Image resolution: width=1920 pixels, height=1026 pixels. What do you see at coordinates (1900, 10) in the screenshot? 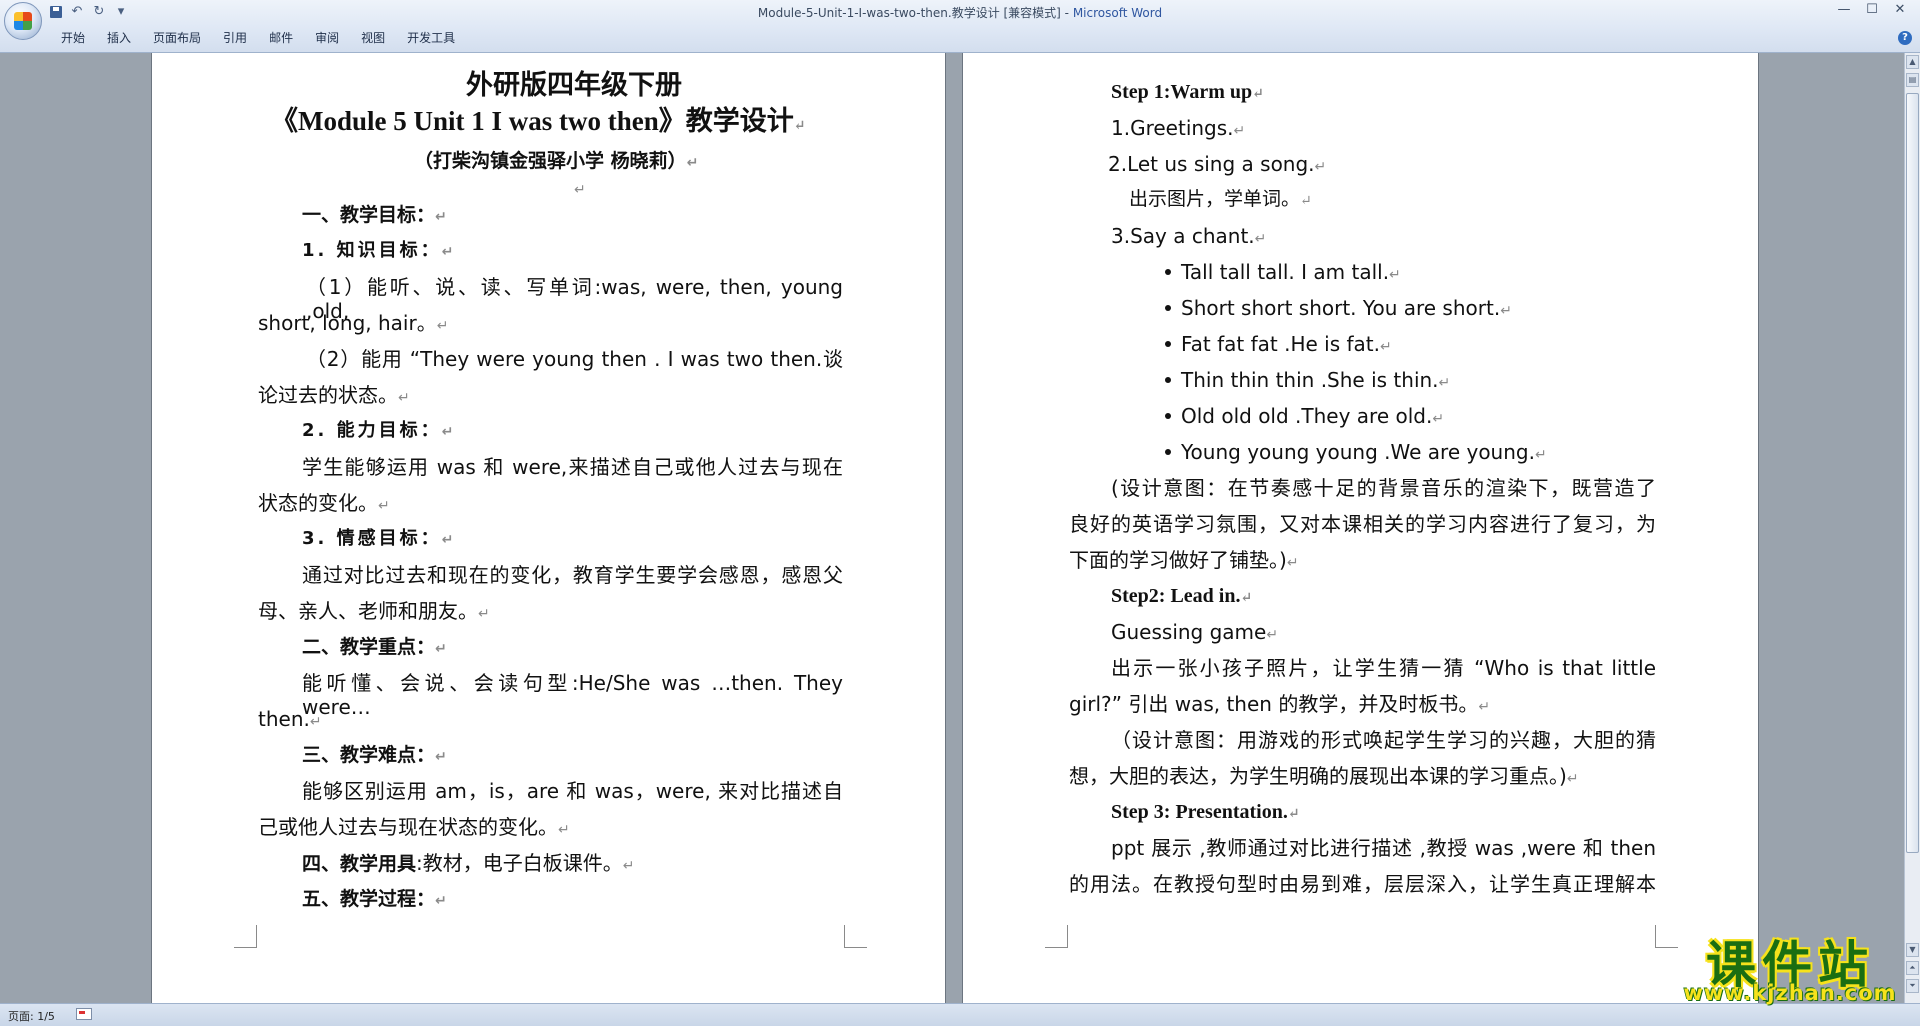
I see `close-icon: ✕` at bounding box center [1900, 10].